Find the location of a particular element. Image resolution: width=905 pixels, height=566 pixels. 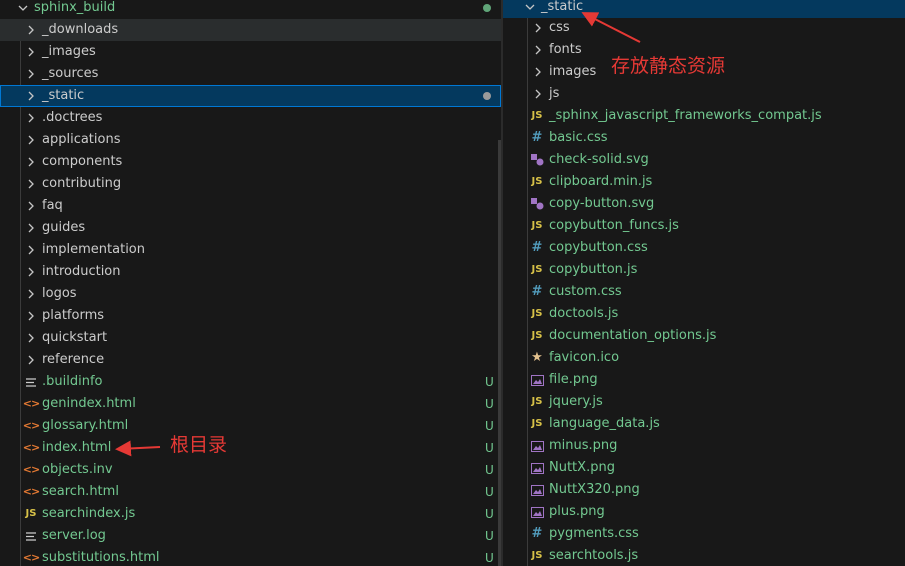

file-pygments-css: # pygments.css is located at coordinates (704, 534).